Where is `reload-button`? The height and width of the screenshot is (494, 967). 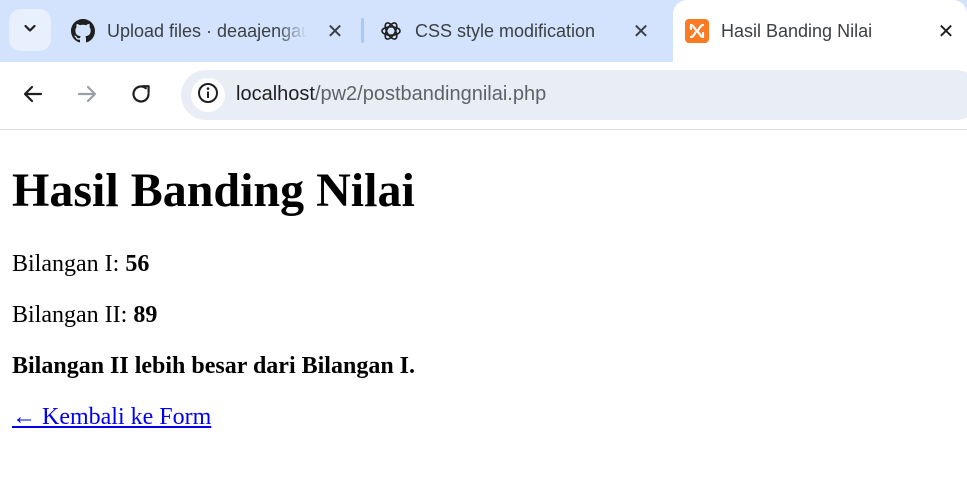 reload-button is located at coordinates (141, 96).